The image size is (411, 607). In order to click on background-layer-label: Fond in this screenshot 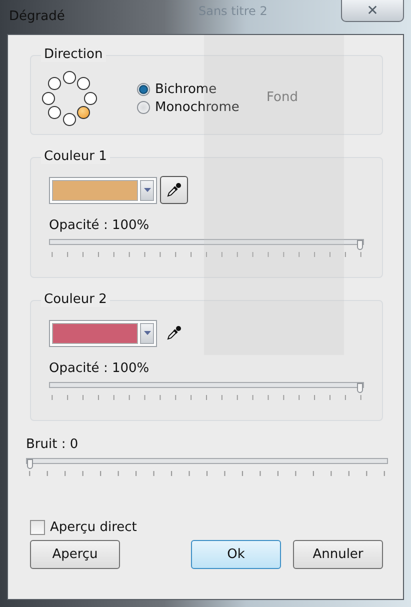, I will do `click(282, 98)`.